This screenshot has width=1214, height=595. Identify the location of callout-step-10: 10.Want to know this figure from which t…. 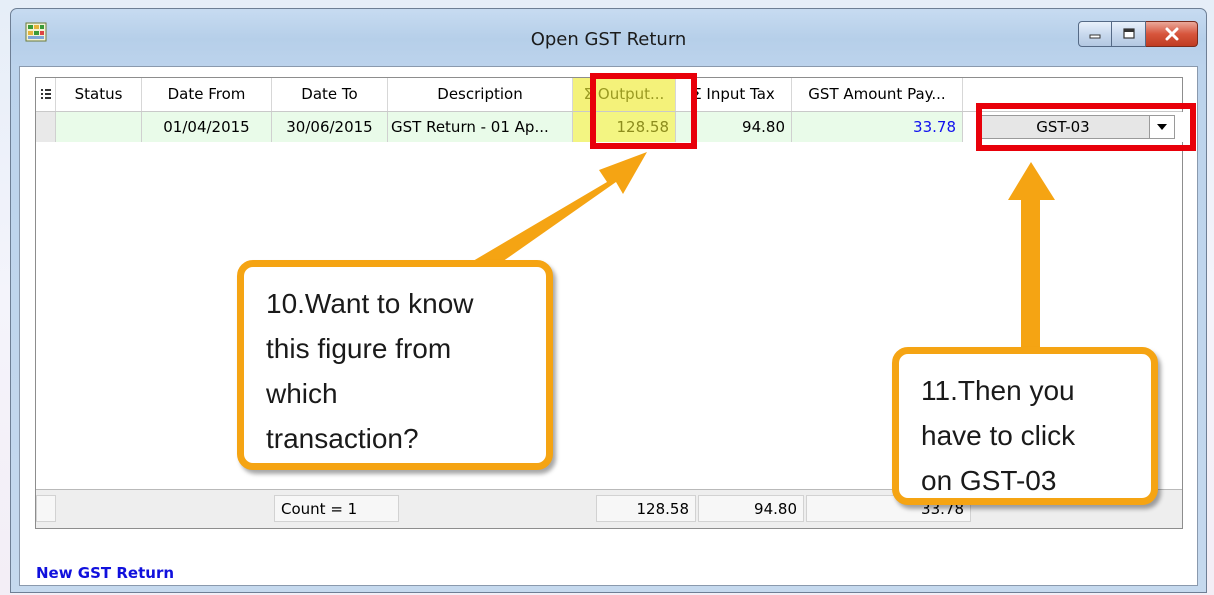
(395, 365).